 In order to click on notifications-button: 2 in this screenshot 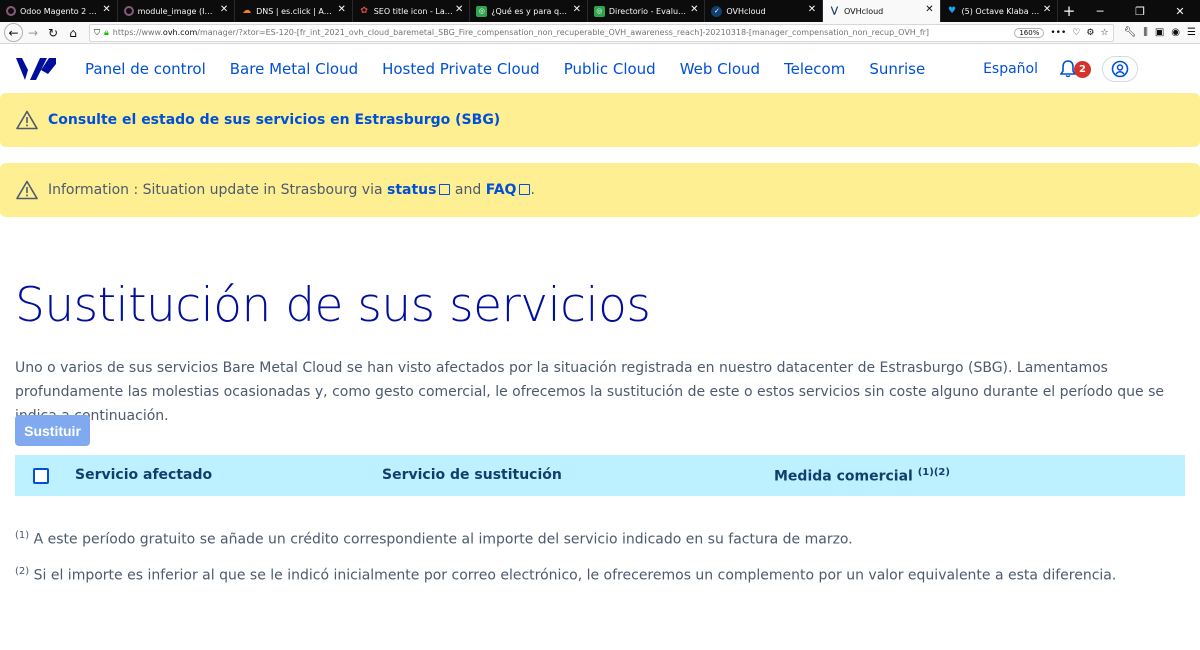, I will do `click(1076, 69)`.